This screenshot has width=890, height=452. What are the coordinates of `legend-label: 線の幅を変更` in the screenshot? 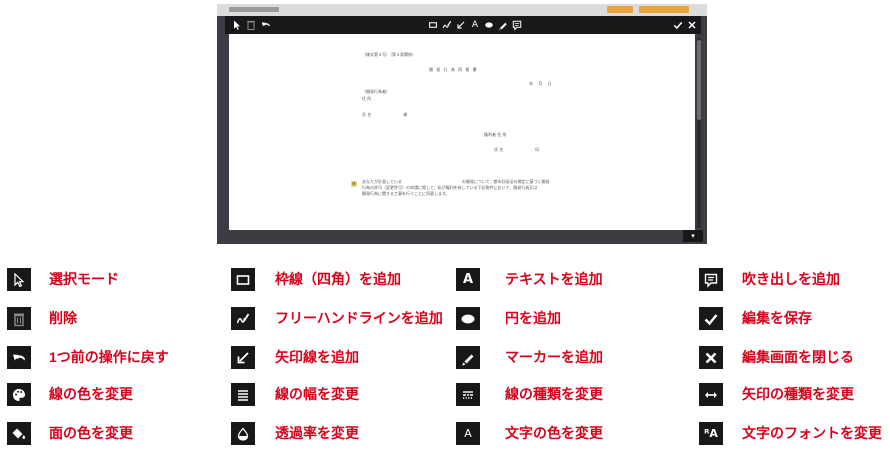 It's located at (317, 394).